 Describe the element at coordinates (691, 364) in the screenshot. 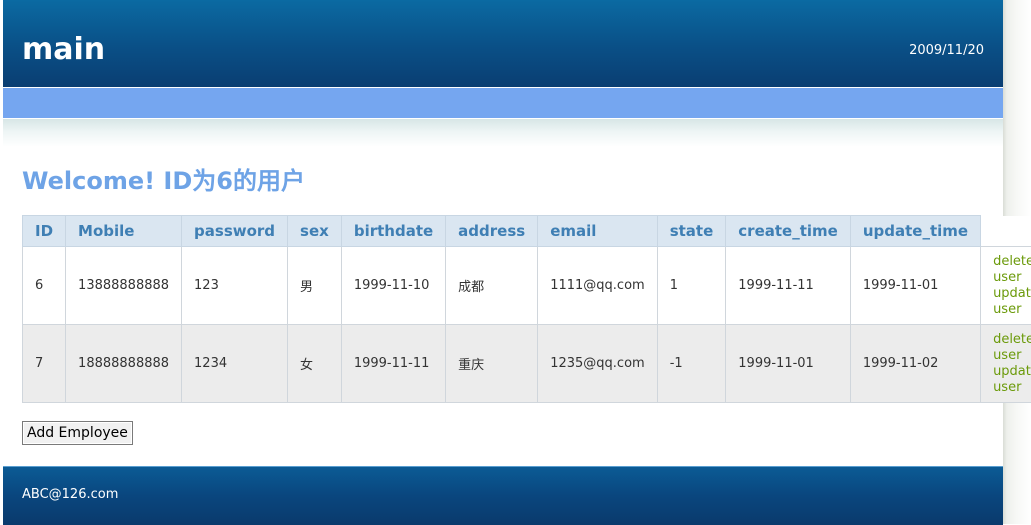

I see `cell-state: -1` at that location.